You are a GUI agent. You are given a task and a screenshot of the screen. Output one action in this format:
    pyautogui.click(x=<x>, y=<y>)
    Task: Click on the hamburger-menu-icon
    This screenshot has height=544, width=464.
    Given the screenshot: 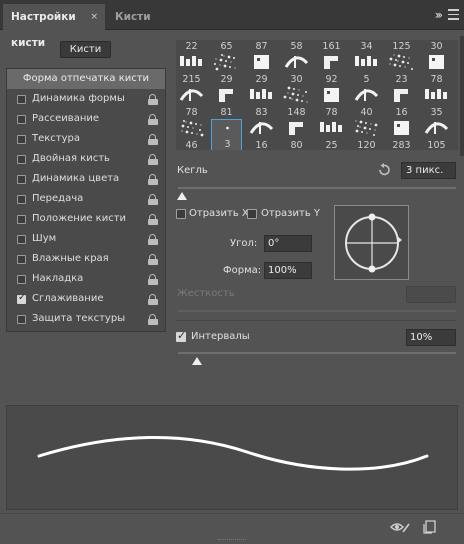 What is the action you would take?
    pyautogui.click(x=453, y=14)
    